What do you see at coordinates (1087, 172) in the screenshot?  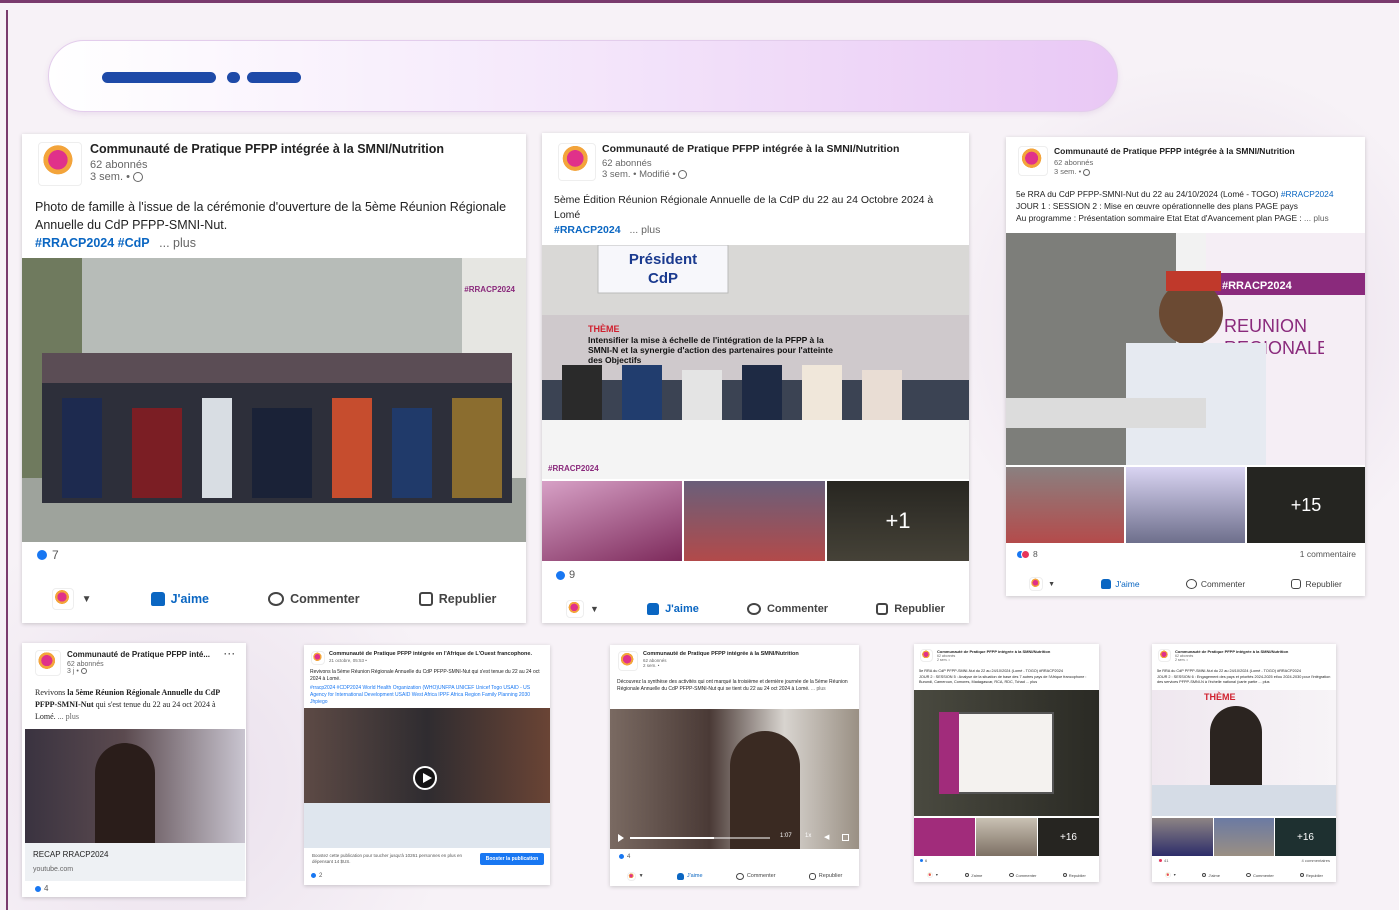 I see `globe-icon` at bounding box center [1087, 172].